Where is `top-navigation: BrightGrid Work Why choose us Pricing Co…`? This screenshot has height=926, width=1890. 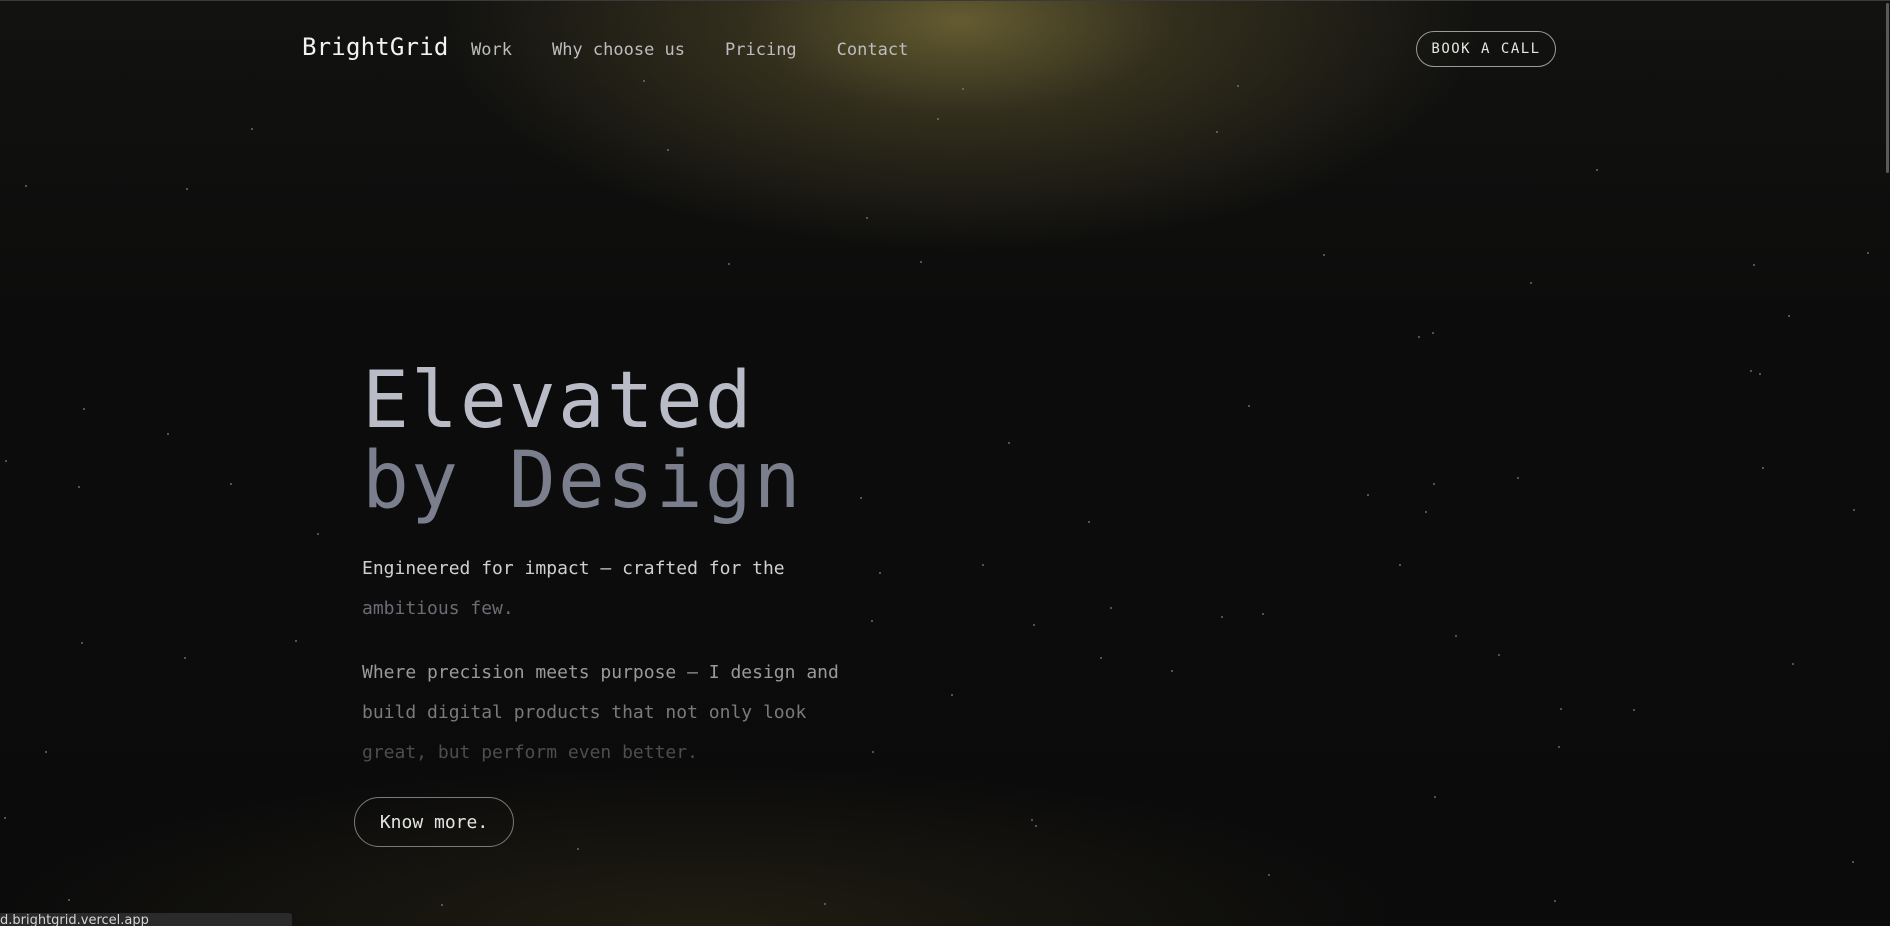
top-navigation: BrightGrid Work Why choose us Pricing Co… is located at coordinates (945, 49).